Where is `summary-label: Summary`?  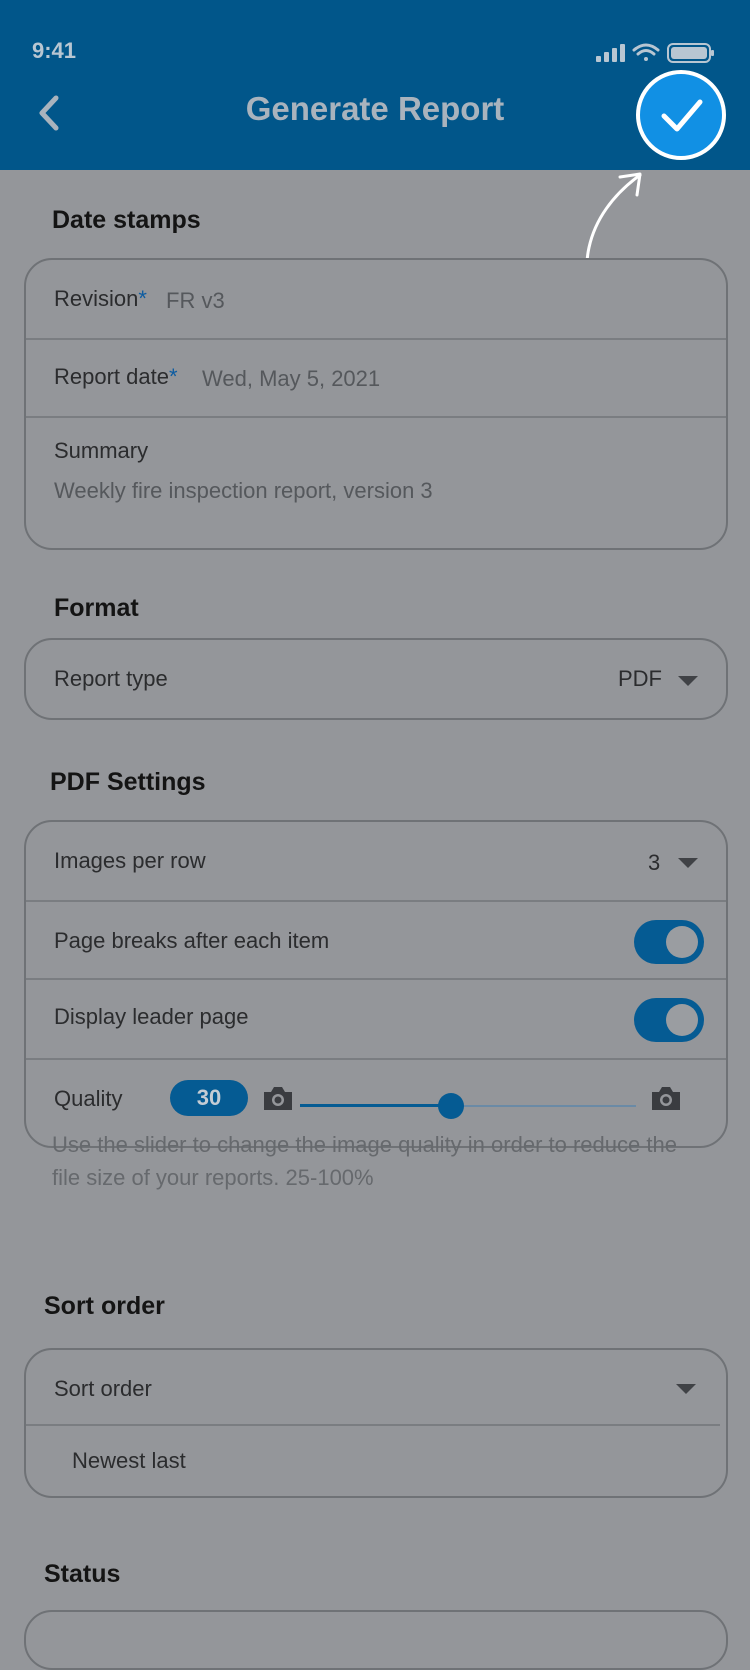 summary-label: Summary is located at coordinates (101, 450).